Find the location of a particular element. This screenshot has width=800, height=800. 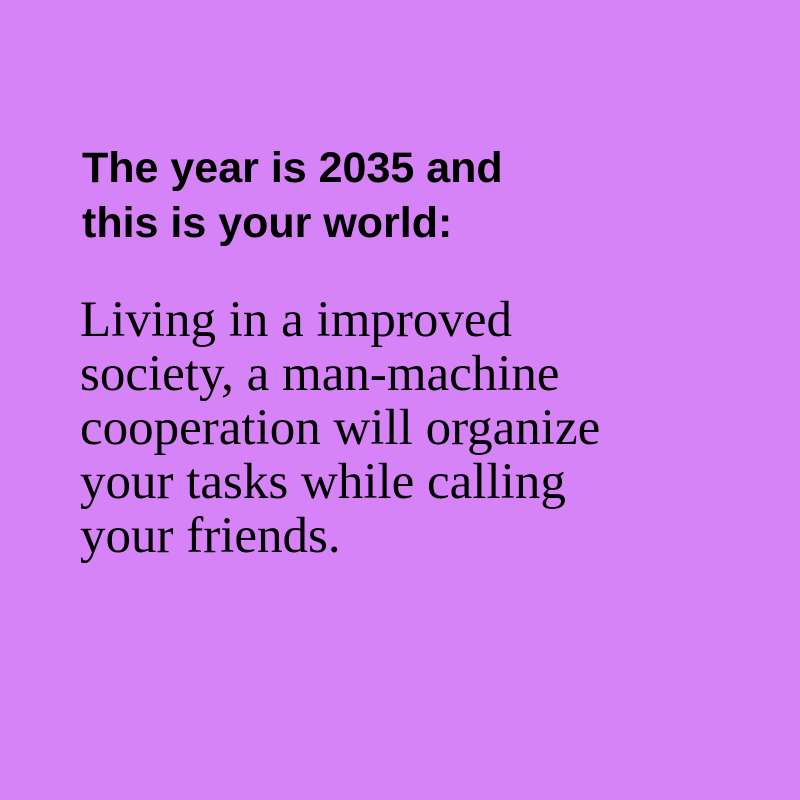

body-line-2: society, a man-machine is located at coordinates (320, 374).